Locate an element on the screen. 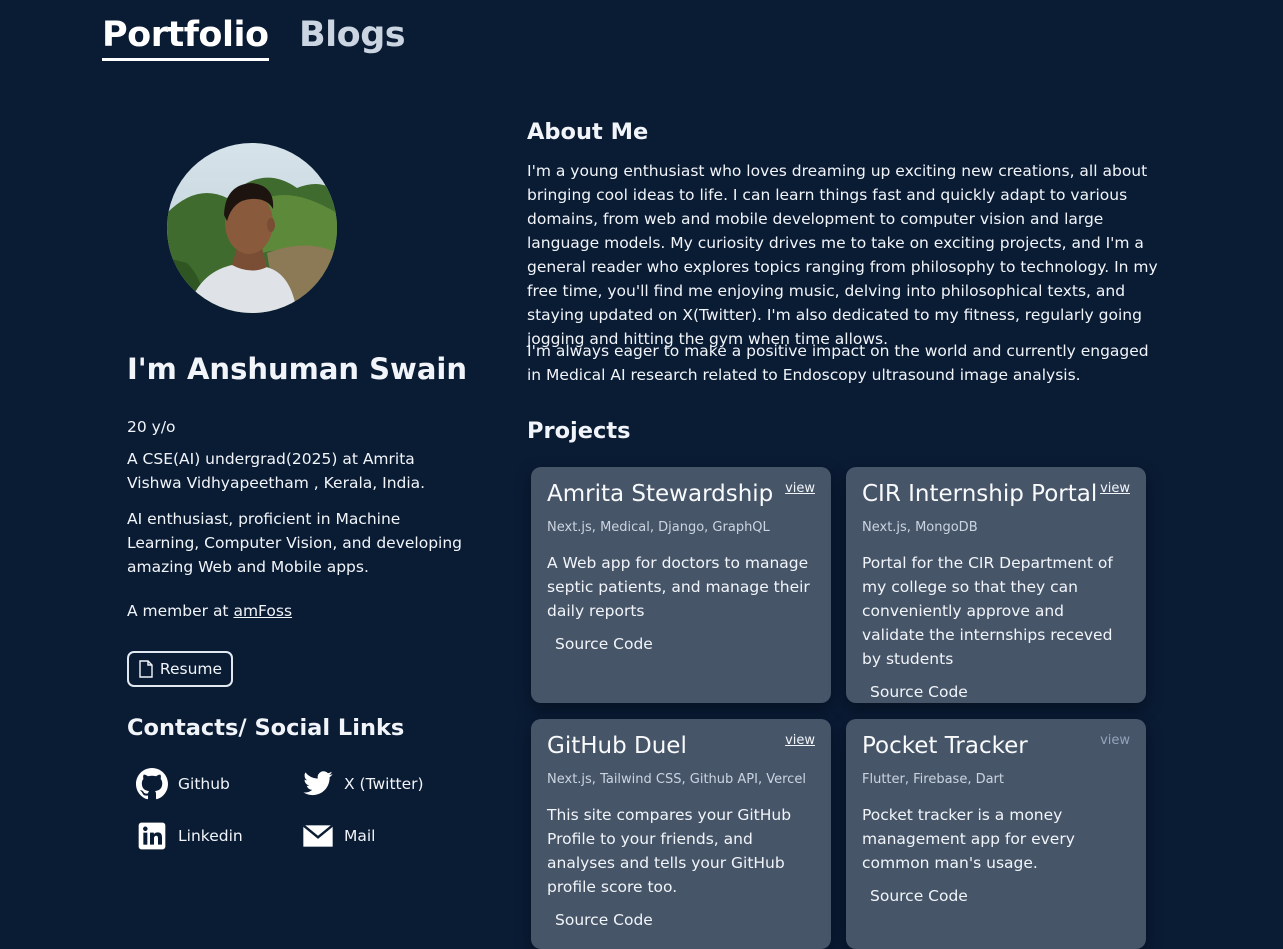 The width and height of the screenshot is (1283, 949). profile-photo is located at coordinates (252, 228).